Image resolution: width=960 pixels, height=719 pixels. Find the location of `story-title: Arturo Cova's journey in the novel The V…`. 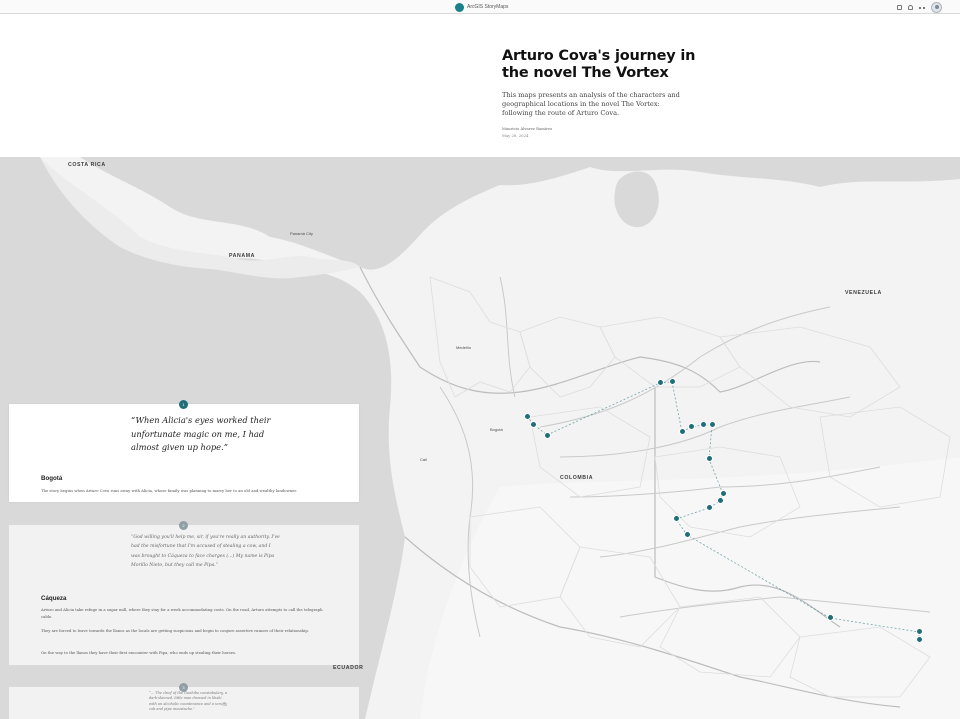

story-title: Arturo Cova's journey in the novel The V… is located at coordinates (599, 64).